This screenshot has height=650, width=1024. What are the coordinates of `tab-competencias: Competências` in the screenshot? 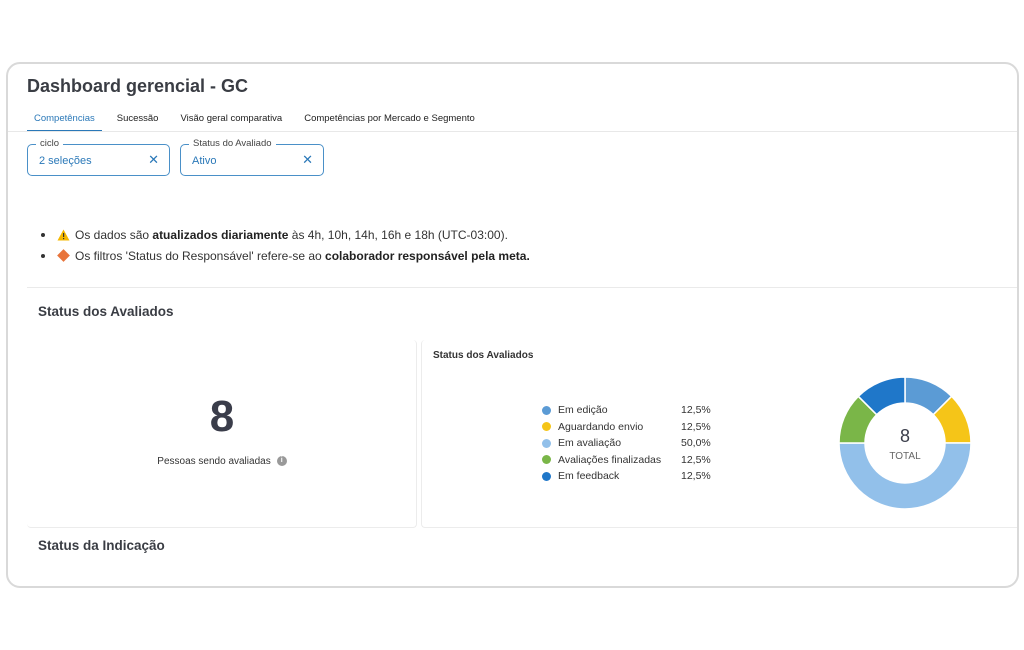 It's located at (64, 121).